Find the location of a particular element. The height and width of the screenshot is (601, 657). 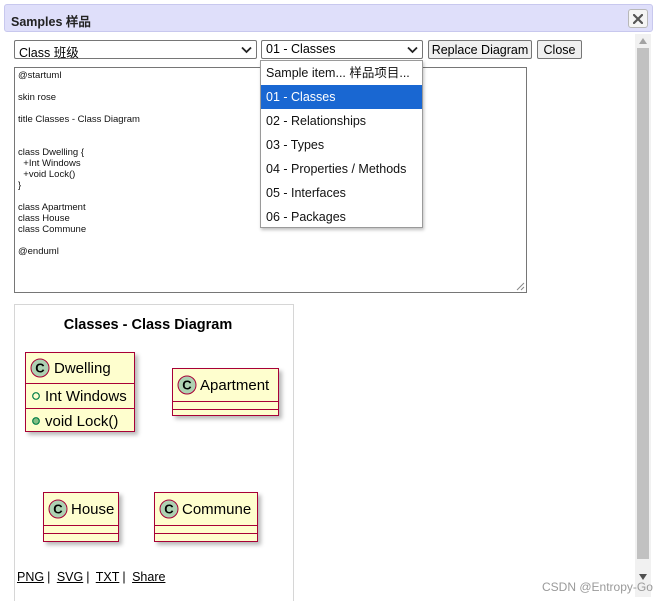

svg-link: SVG is located at coordinates (70, 577).